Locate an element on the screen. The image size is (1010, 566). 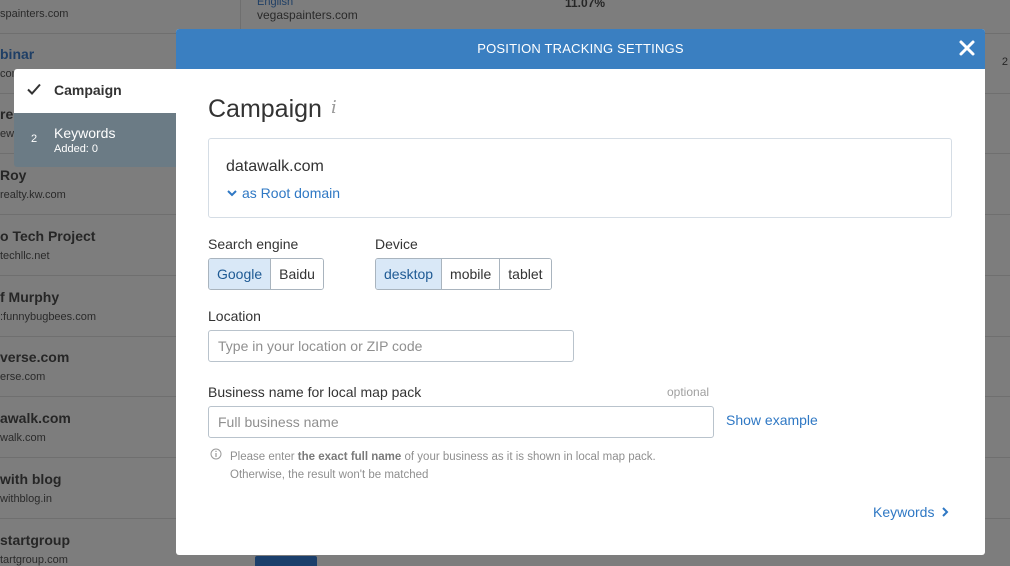
device-tablet: tablet is located at coordinates (525, 274).